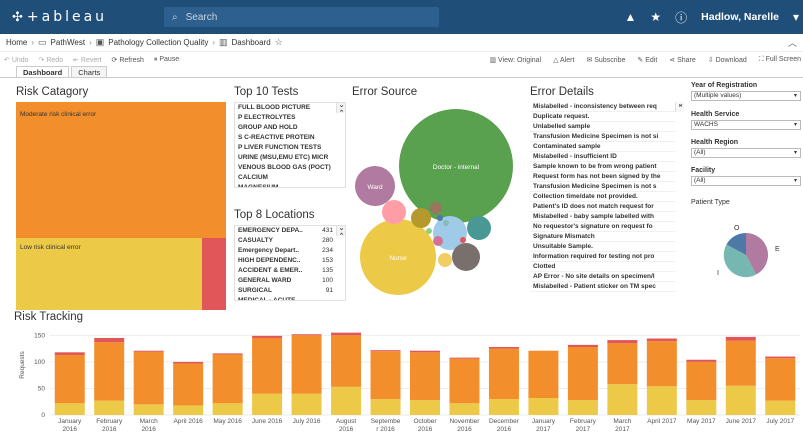  I want to click on filter-year-dropdown: (Multiple values) ▾, so click(746, 96).